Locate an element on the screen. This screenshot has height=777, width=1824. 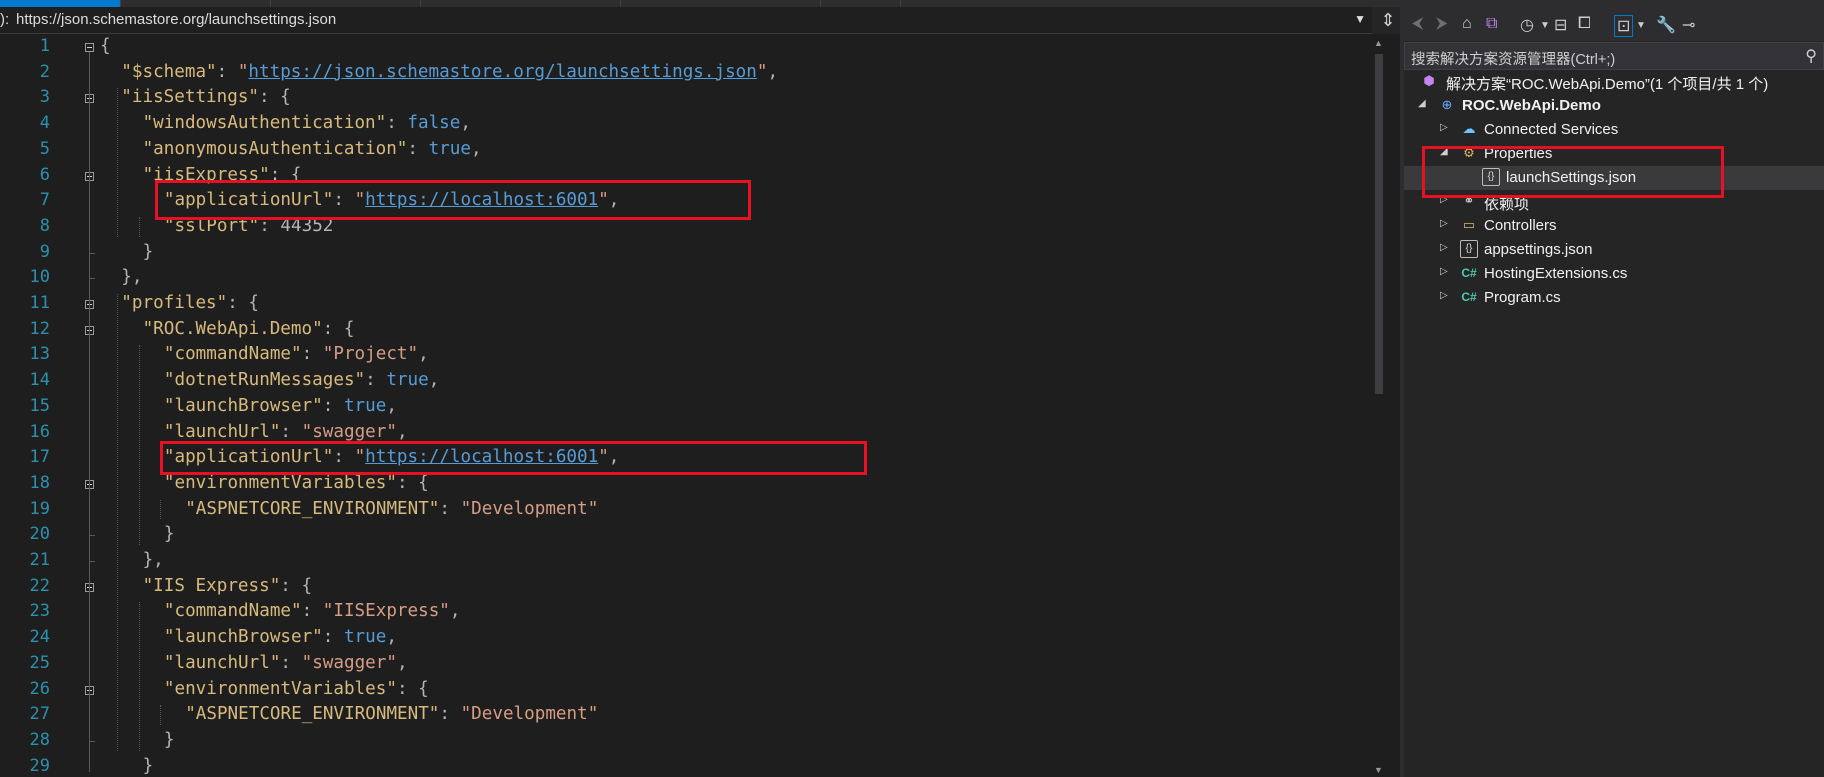
fold-collapse-icon is located at coordinates (89, 47).